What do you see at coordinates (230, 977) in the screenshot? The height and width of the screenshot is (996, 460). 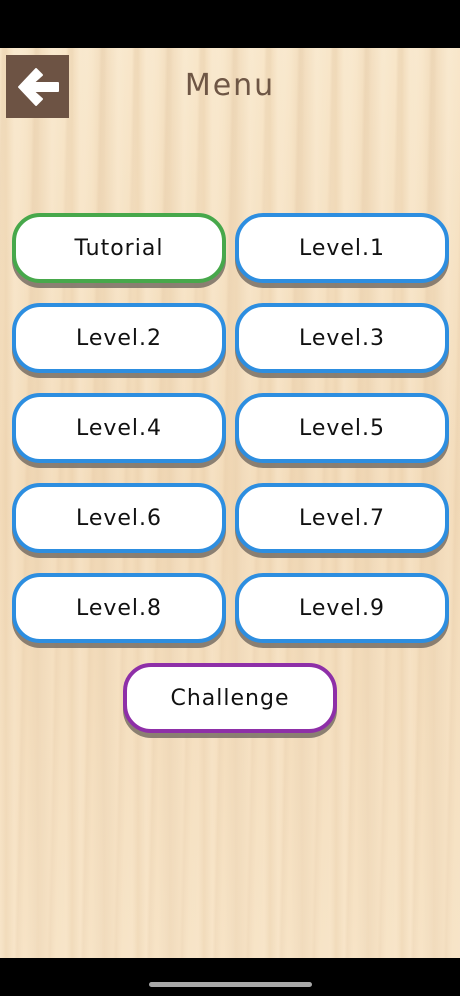 I see `navigation-bar` at bounding box center [230, 977].